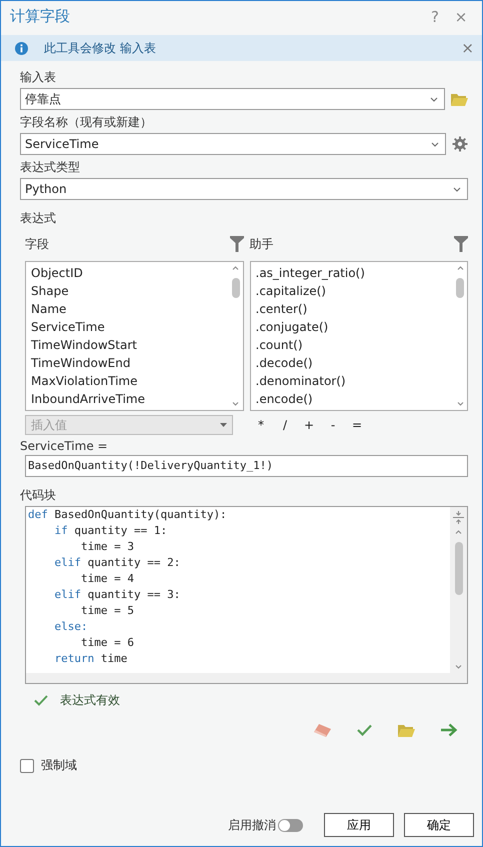 This screenshot has width=483, height=847. I want to click on operator-button: *, so click(261, 425).